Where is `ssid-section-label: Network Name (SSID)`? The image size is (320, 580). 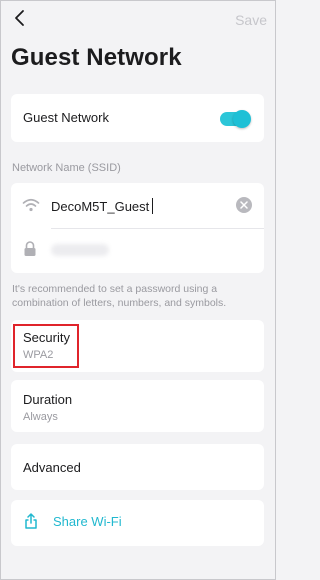 ssid-section-label: Network Name (SSID) is located at coordinates (66, 168).